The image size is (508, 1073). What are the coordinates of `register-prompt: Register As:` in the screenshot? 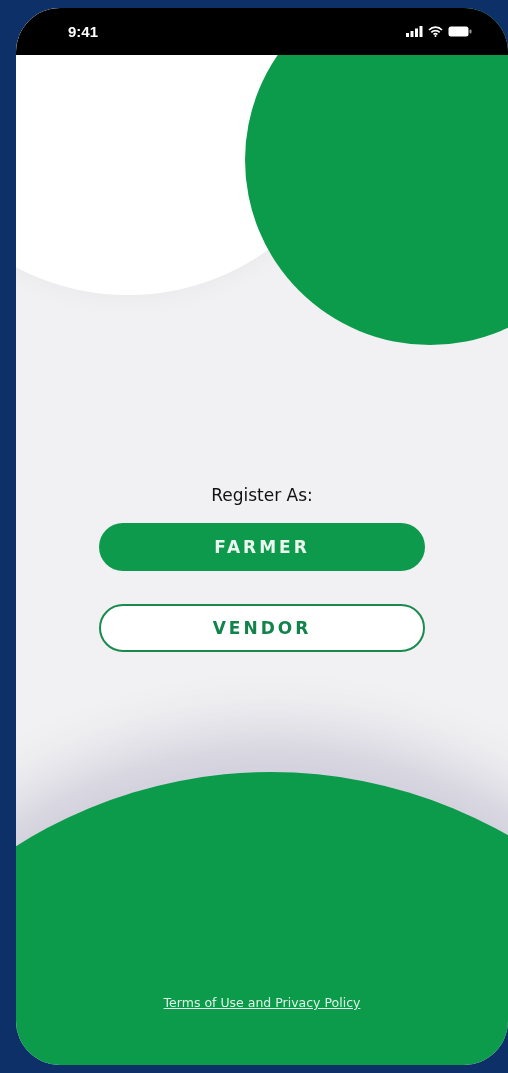 It's located at (262, 495).